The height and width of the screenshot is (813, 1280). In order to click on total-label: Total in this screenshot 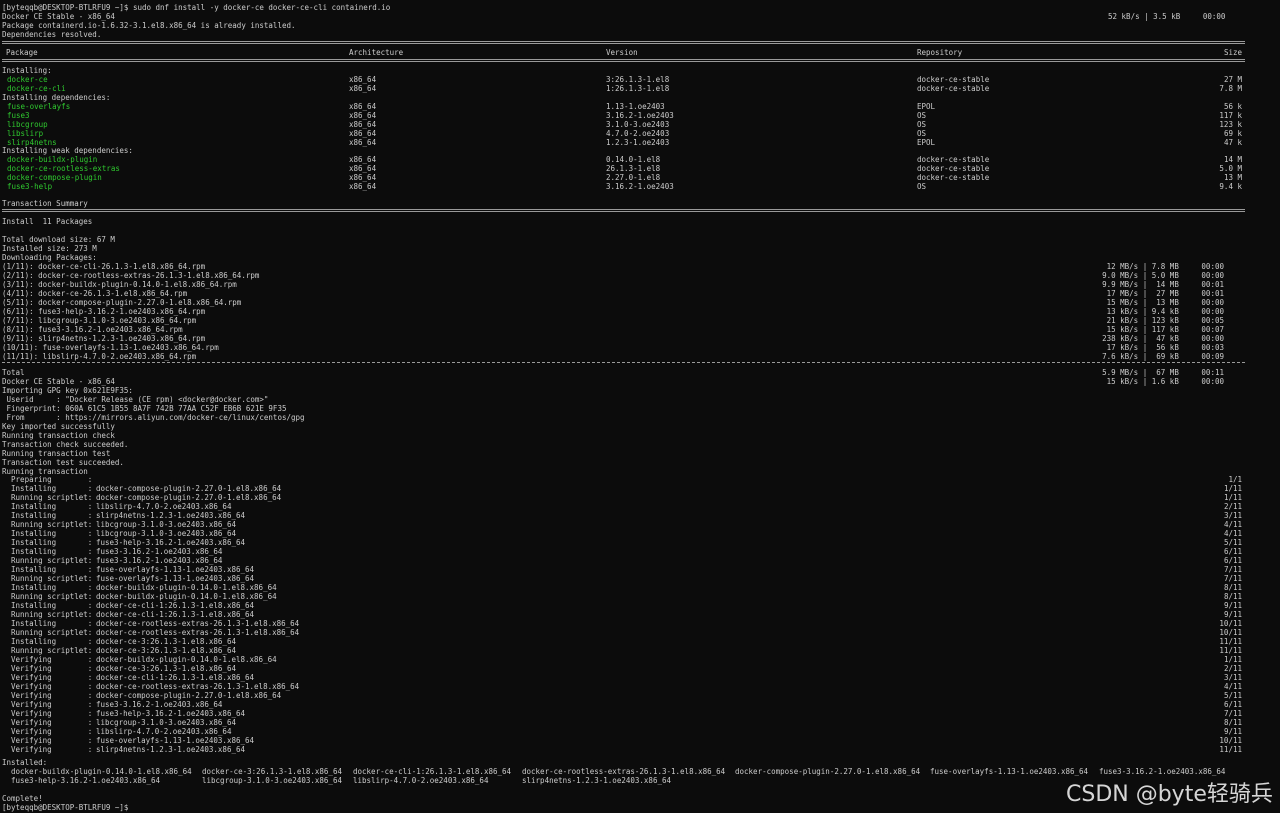, I will do `click(13, 372)`.